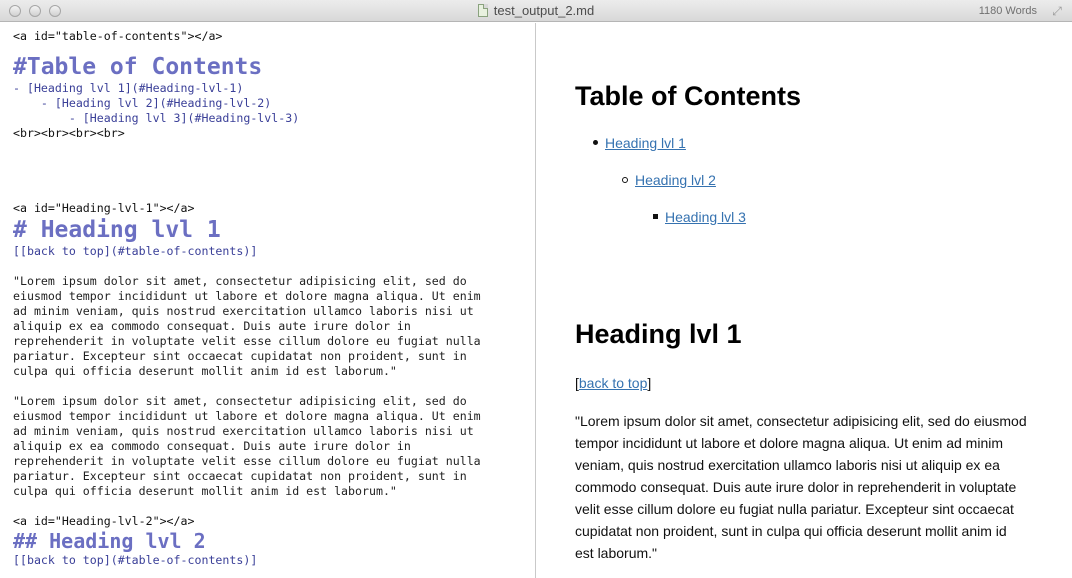  What do you see at coordinates (142, 103) in the screenshot?
I see `editor-line-toc-item-2: - [Heading lvl 2](#Heading-lvl-2)` at bounding box center [142, 103].